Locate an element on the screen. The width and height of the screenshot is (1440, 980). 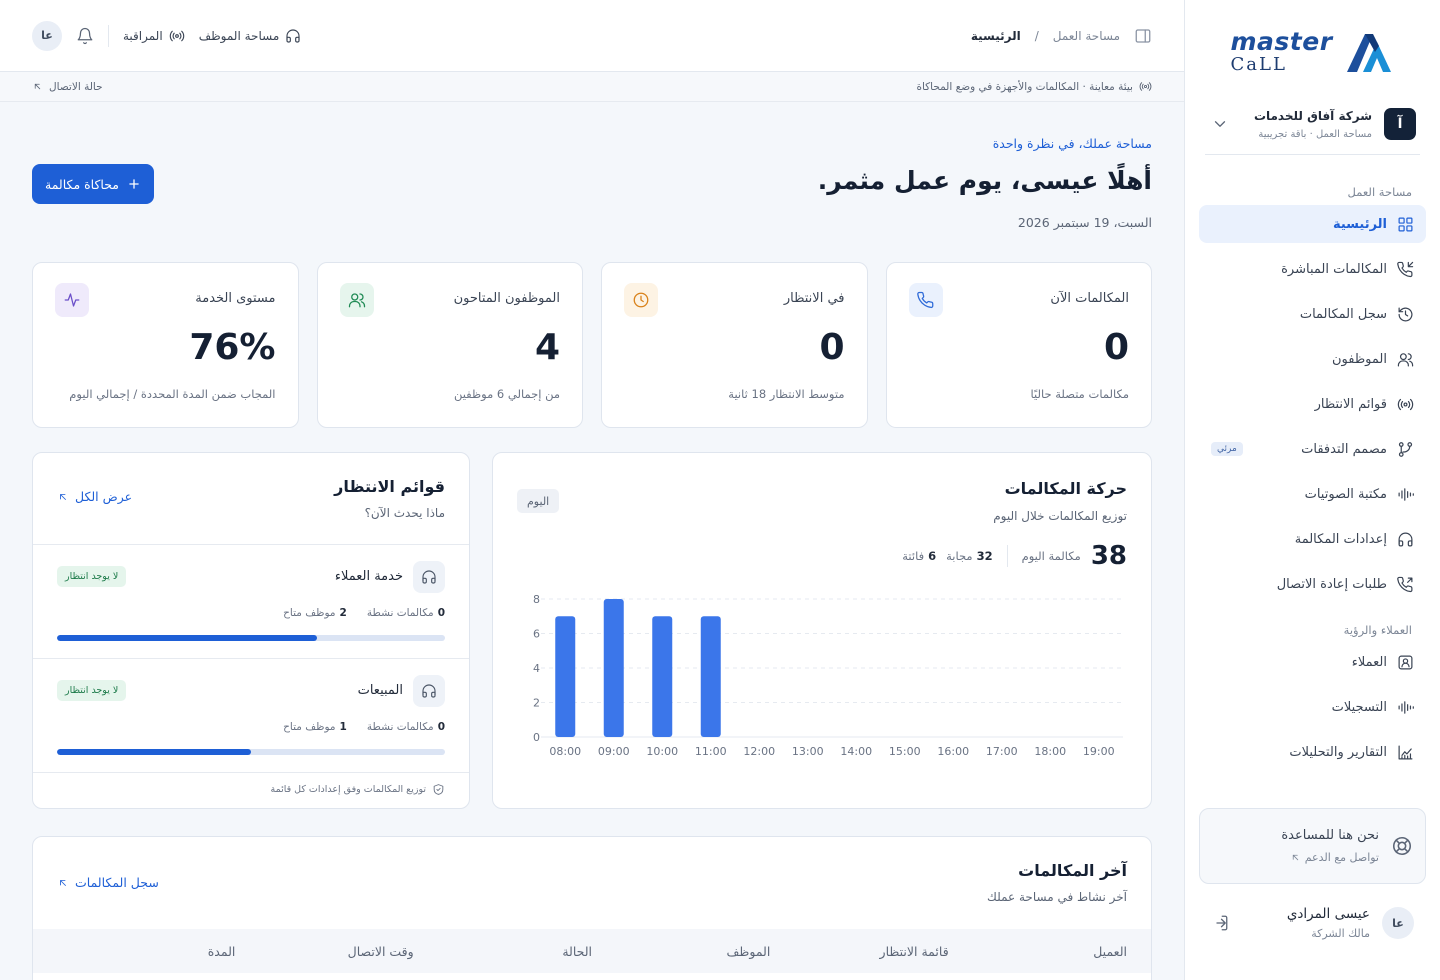
arrow-up-left-icon is located at coordinates (63, 496).